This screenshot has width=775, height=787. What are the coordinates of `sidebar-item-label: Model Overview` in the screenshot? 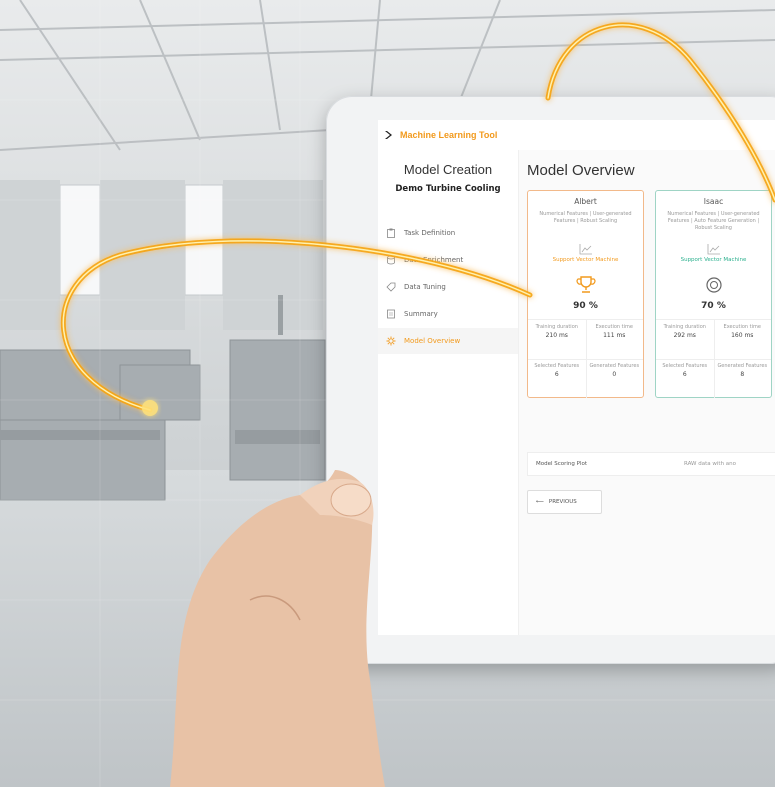 It's located at (432, 341).